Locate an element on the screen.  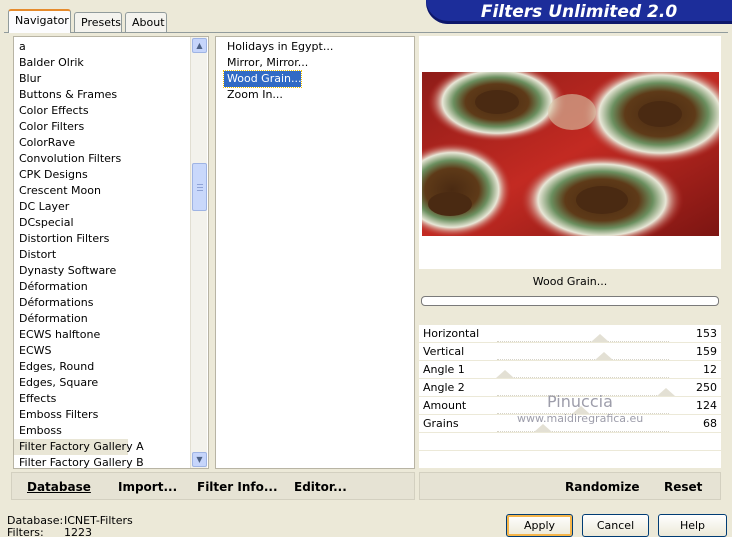
category-item: ECWS halftone is located at coordinates (111, 335).